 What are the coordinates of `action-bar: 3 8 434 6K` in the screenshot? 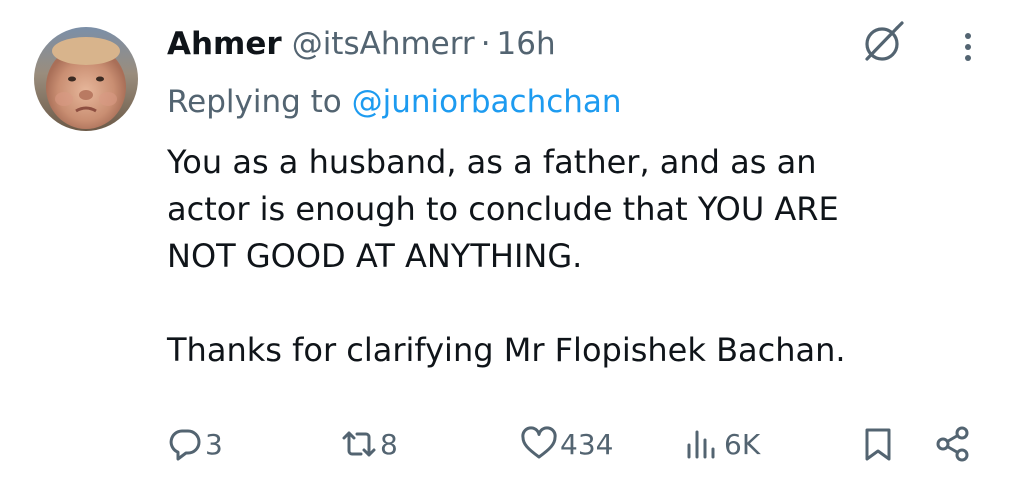 It's located at (512, 444).